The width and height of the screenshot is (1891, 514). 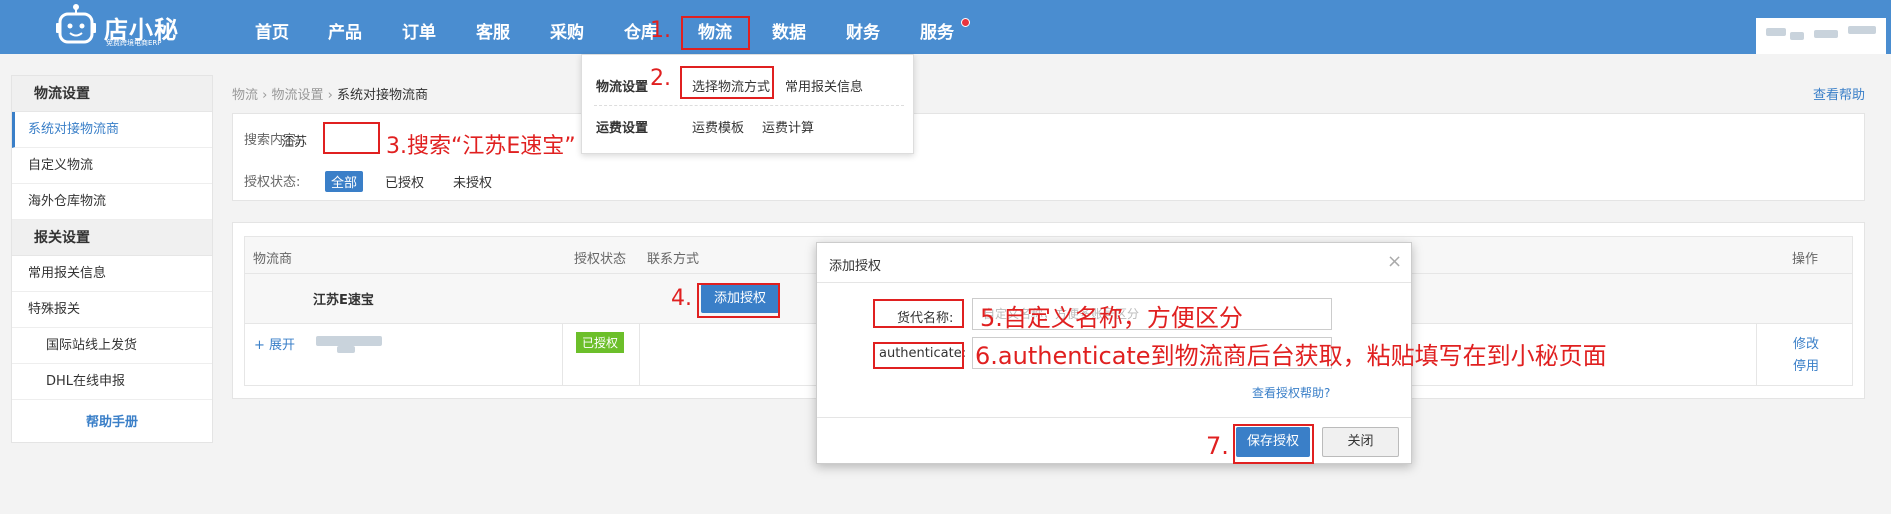 I want to click on breadcrumb-logistics-settings: 物流设置, so click(x=298, y=95).